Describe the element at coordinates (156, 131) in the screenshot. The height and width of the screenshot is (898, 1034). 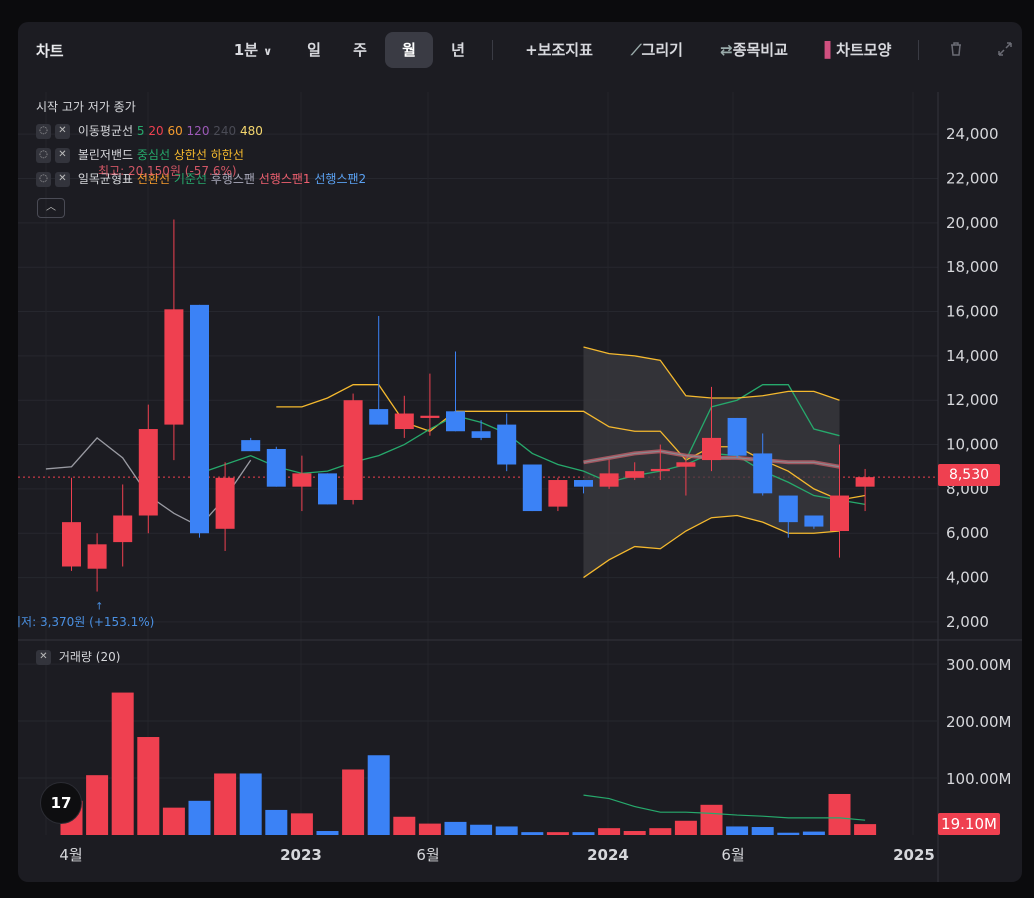
I see `ma-20: 20` at that location.